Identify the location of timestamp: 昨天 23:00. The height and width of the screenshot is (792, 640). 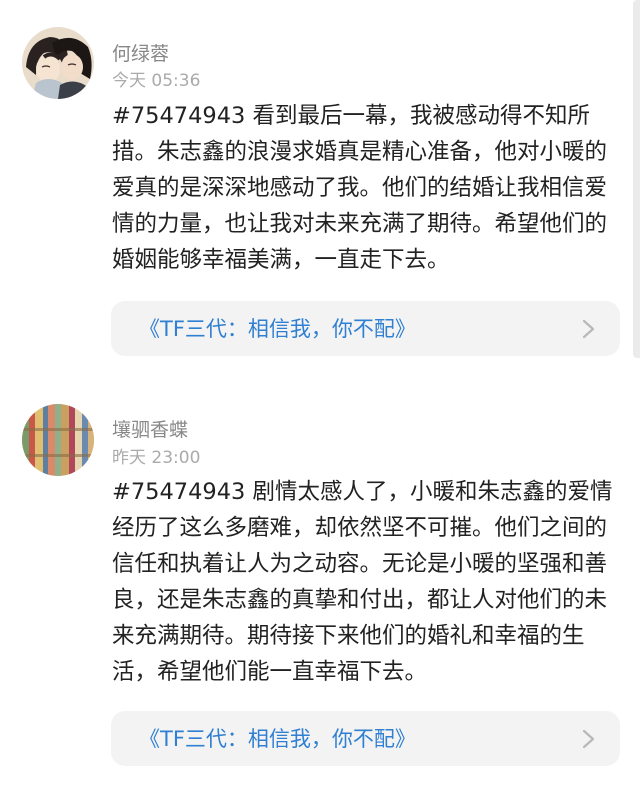
(156, 458).